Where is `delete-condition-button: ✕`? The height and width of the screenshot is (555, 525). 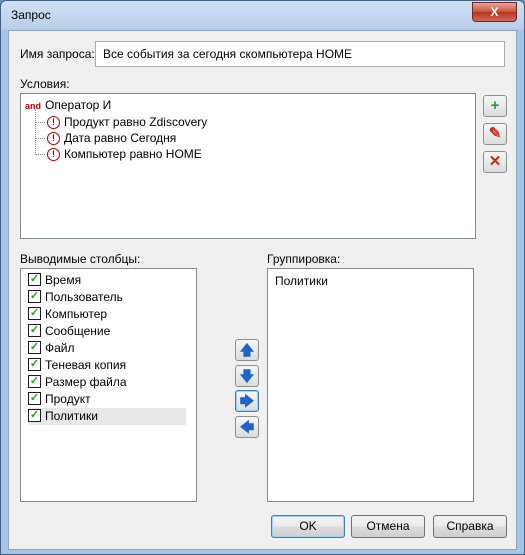 delete-condition-button: ✕ is located at coordinates (495, 162).